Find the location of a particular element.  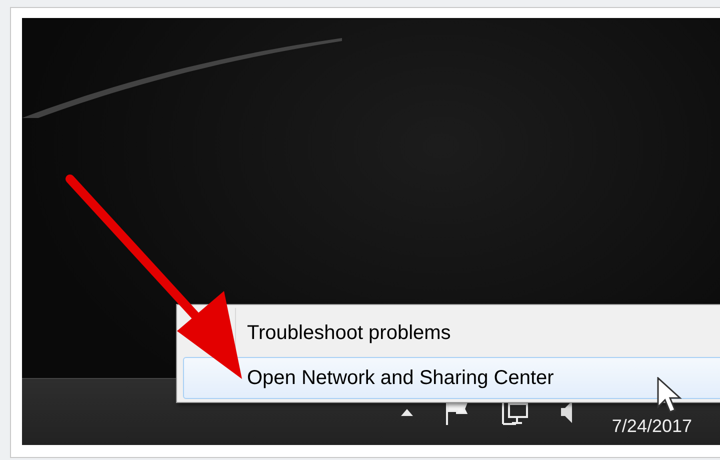

up-arrow-icon is located at coordinates (406, 412).